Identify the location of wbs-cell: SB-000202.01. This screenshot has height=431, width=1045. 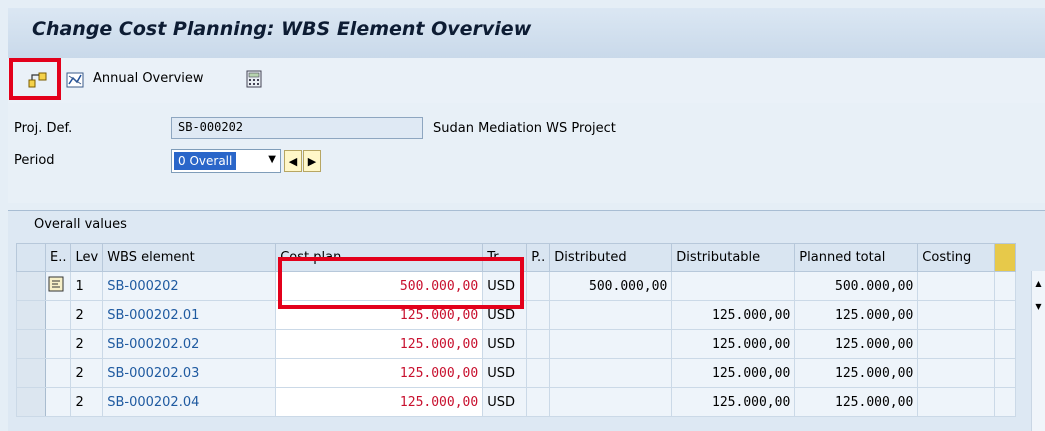
(189, 315).